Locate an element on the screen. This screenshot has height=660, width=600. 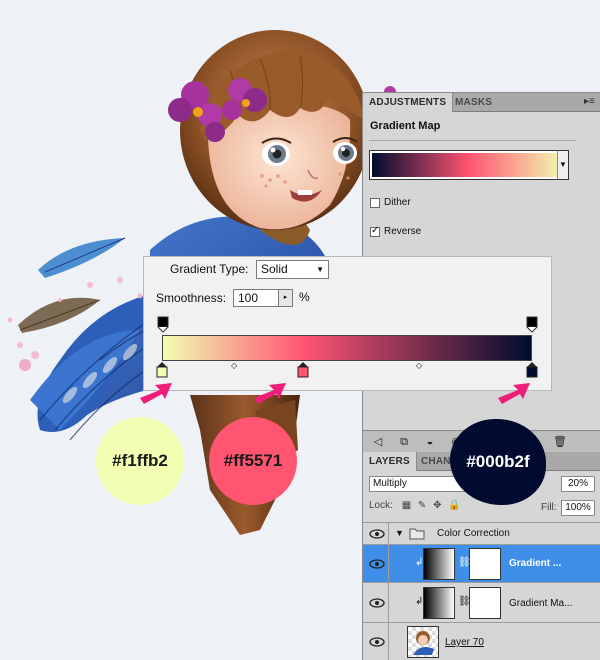
color-swatch-navy: #000b2f is located at coordinates (498, 462).